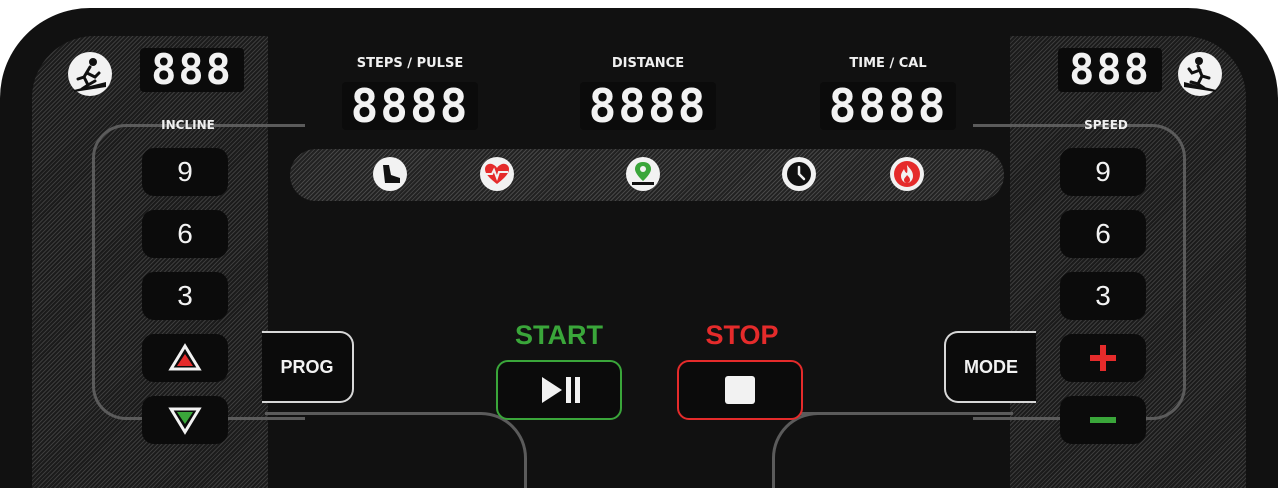 This screenshot has height=488, width=1278. I want to click on speed-preset-9-button: 9, so click(1103, 172).